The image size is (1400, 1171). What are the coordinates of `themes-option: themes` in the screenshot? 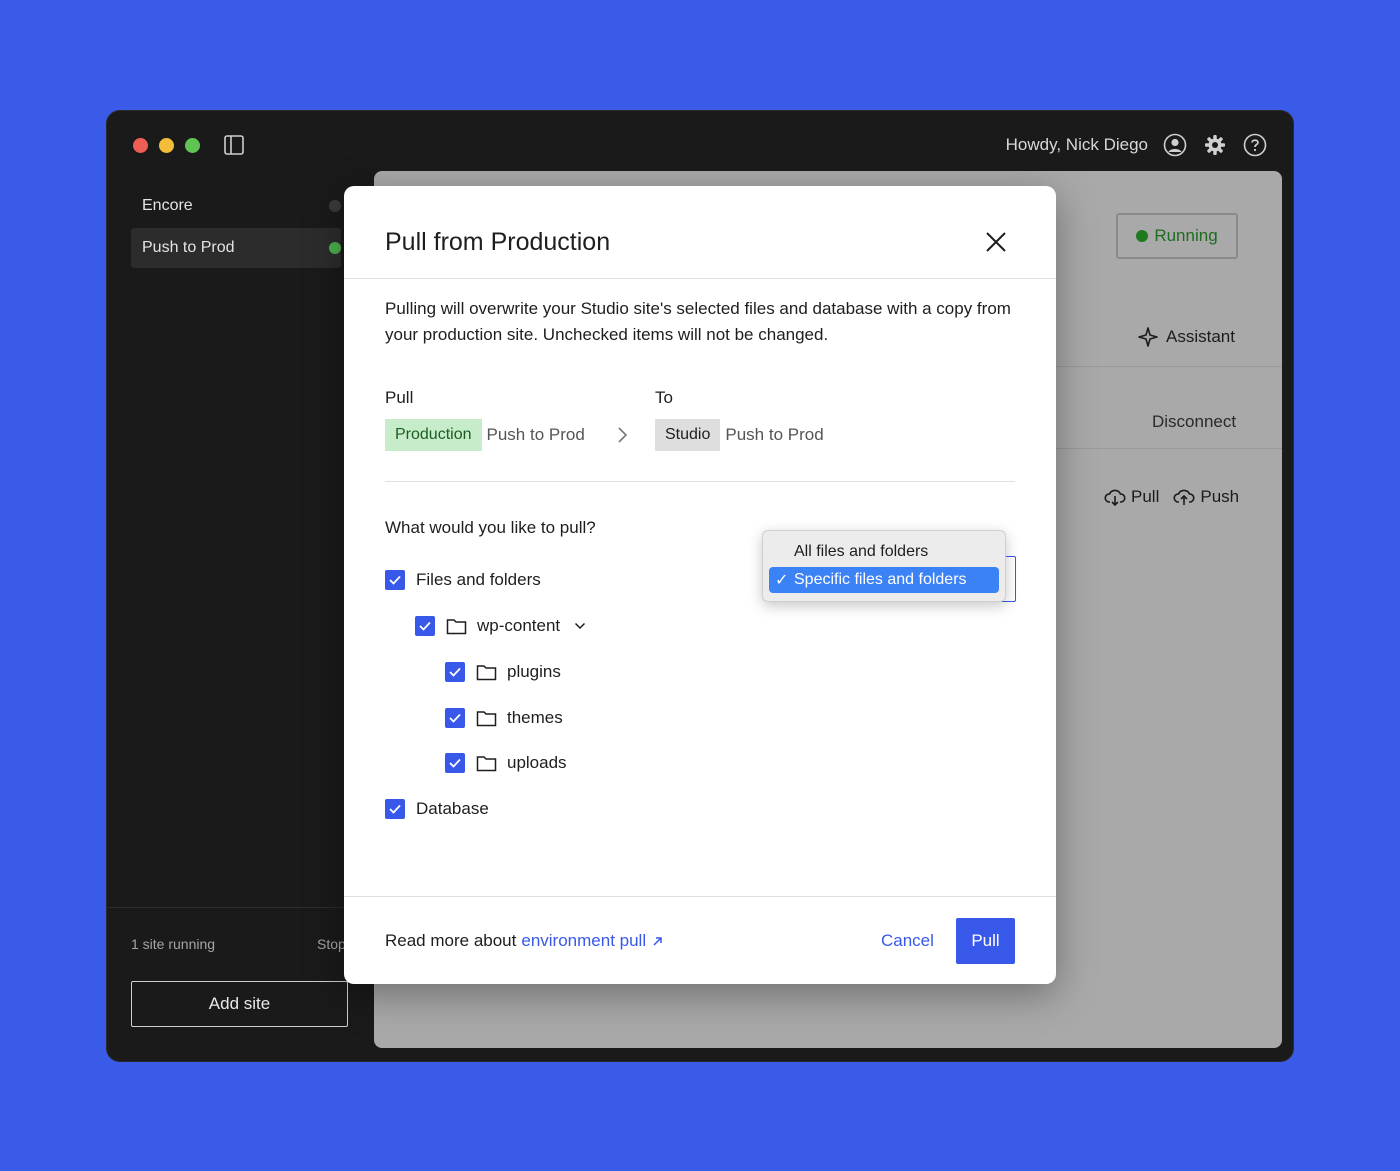 It's located at (504, 718).